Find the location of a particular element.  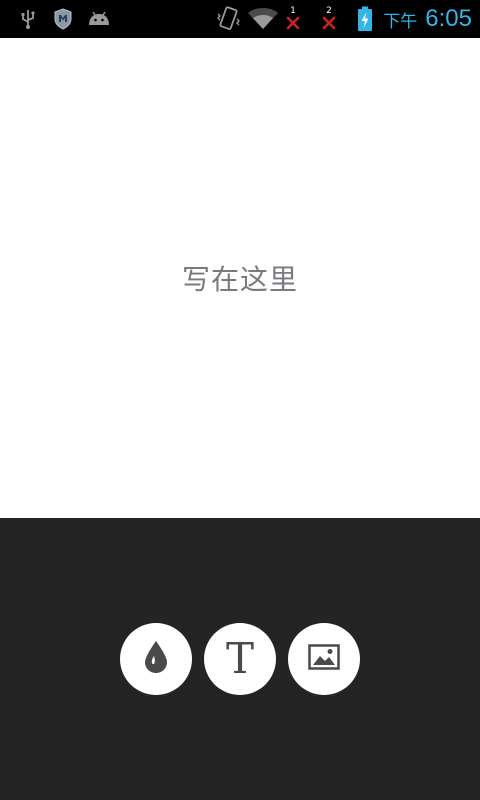

status-bar: 1 2 下午 6:05 is located at coordinates (240, 19).